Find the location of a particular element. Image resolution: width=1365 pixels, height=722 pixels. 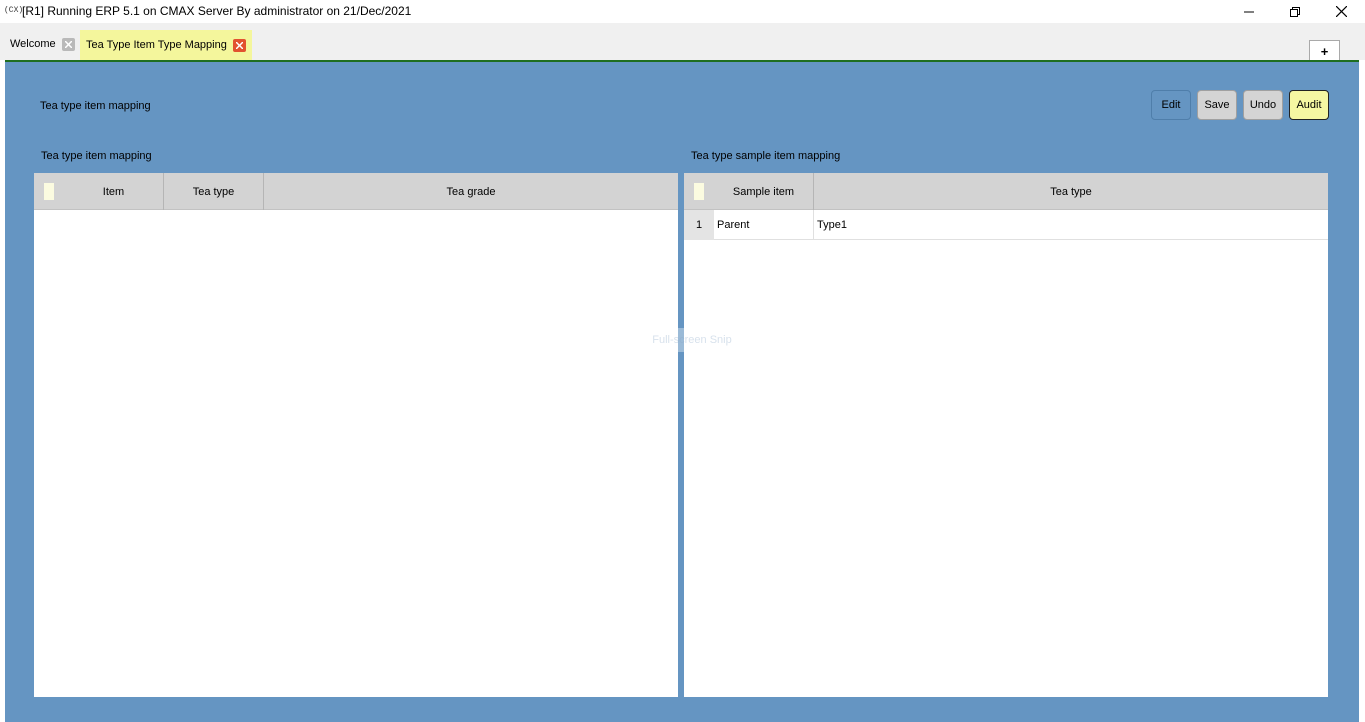

table-row: 1 Parent Type1 is located at coordinates (1006, 225).